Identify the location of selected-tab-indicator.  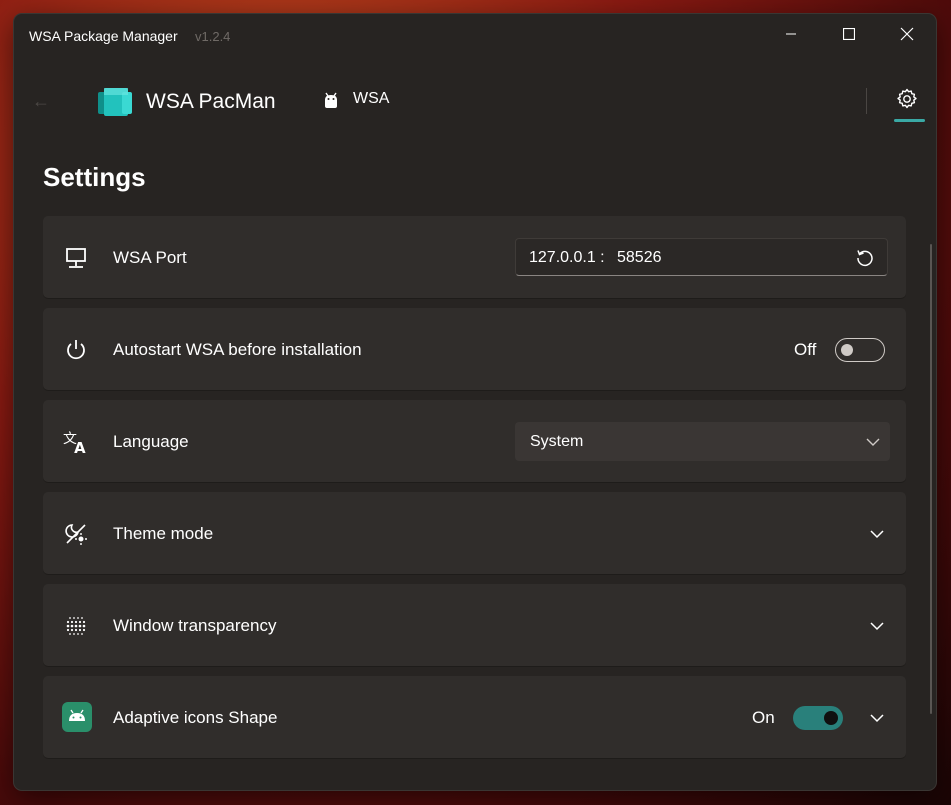
(909, 120).